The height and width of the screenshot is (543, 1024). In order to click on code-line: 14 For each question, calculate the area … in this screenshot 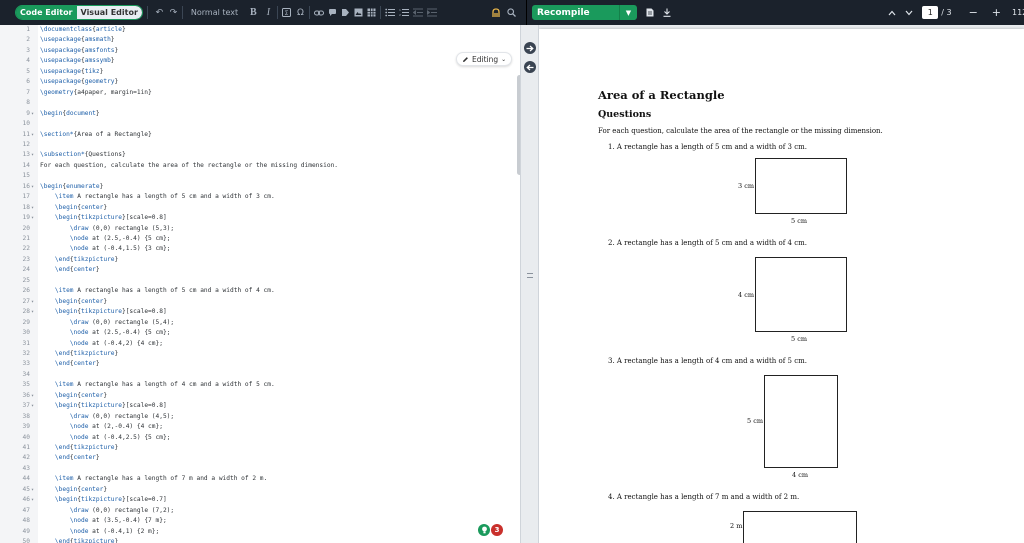, I will do `click(257, 166)`.